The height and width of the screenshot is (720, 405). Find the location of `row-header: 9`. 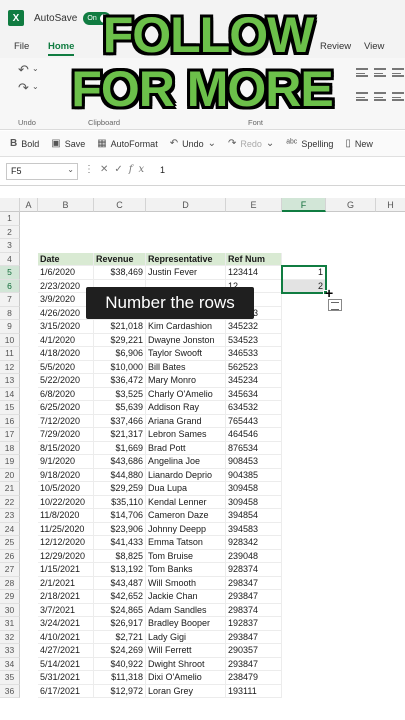

row-header: 9 is located at coordinates (10, 327).